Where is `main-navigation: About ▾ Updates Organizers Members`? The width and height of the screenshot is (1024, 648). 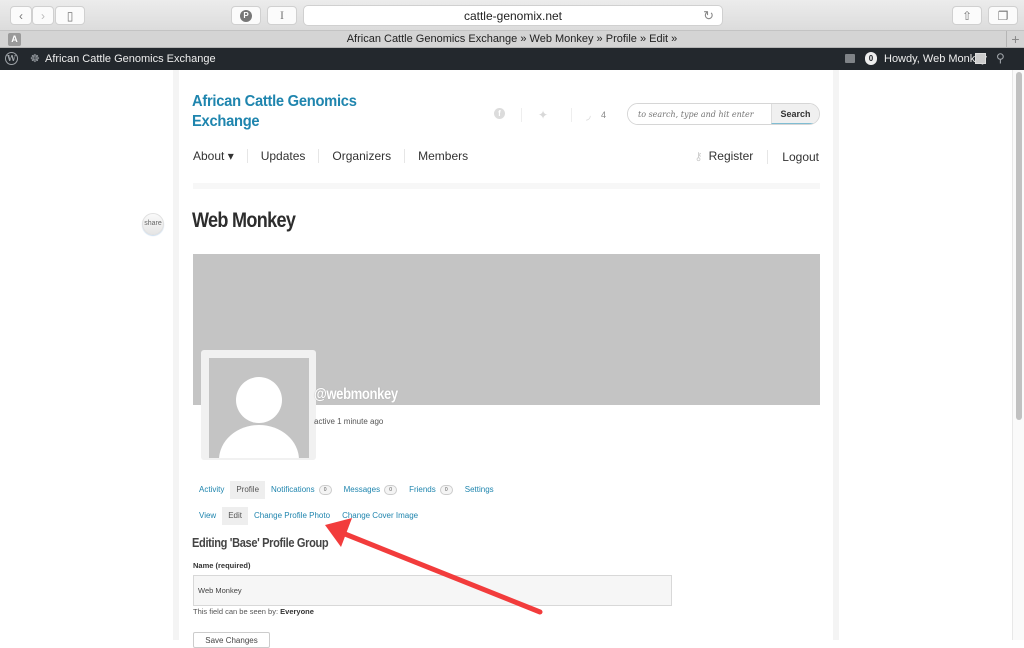
main-navigation: About ▾ Updates Organizers Members is located at coordinates (337, 156).